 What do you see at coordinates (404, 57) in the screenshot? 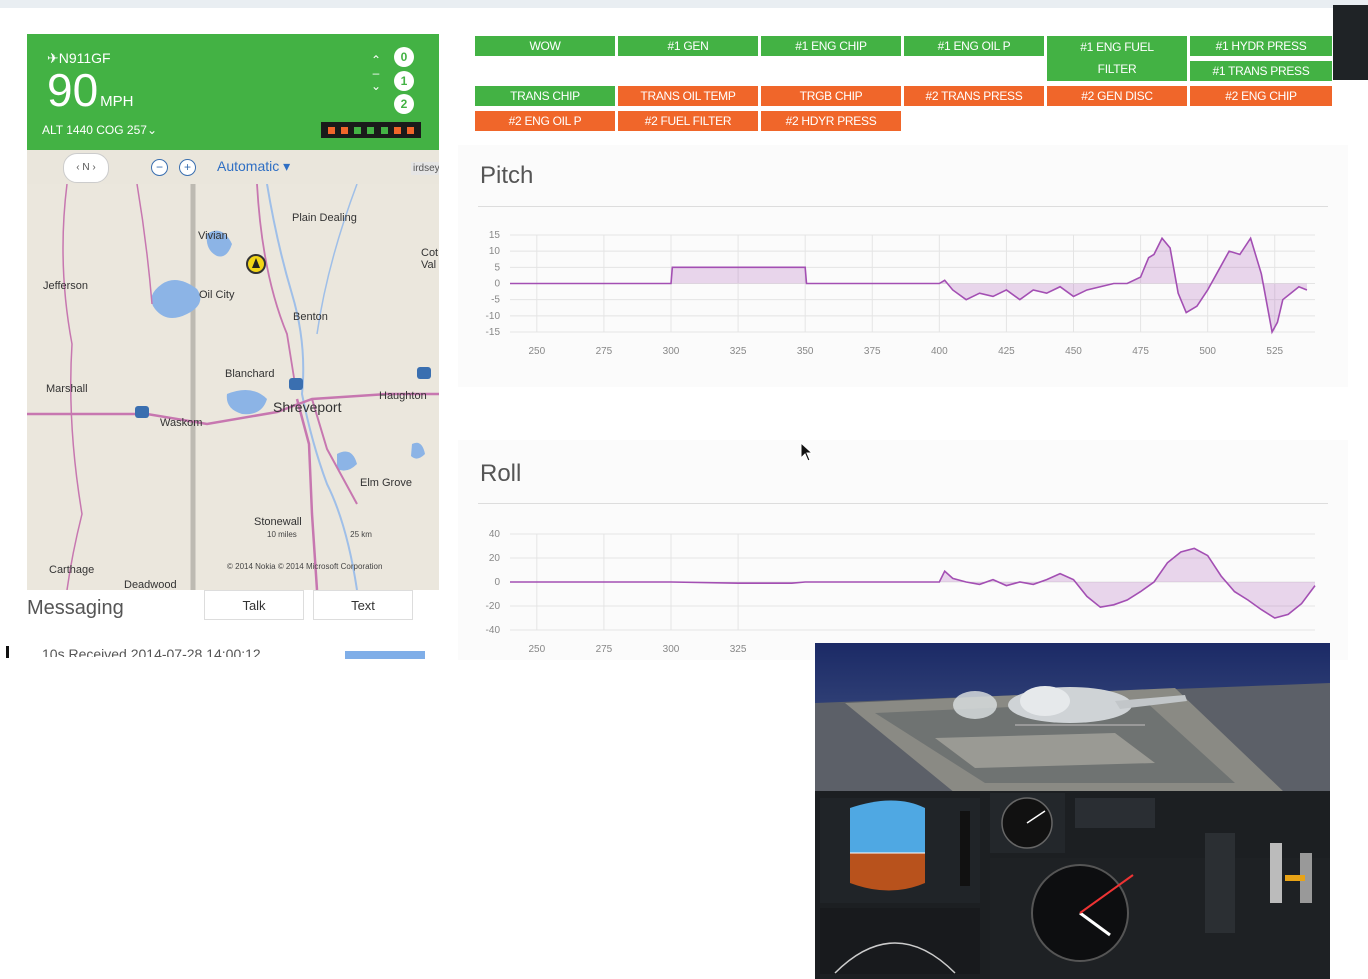
I see `level-0-badge: 0` at bounding box center [404, 57].